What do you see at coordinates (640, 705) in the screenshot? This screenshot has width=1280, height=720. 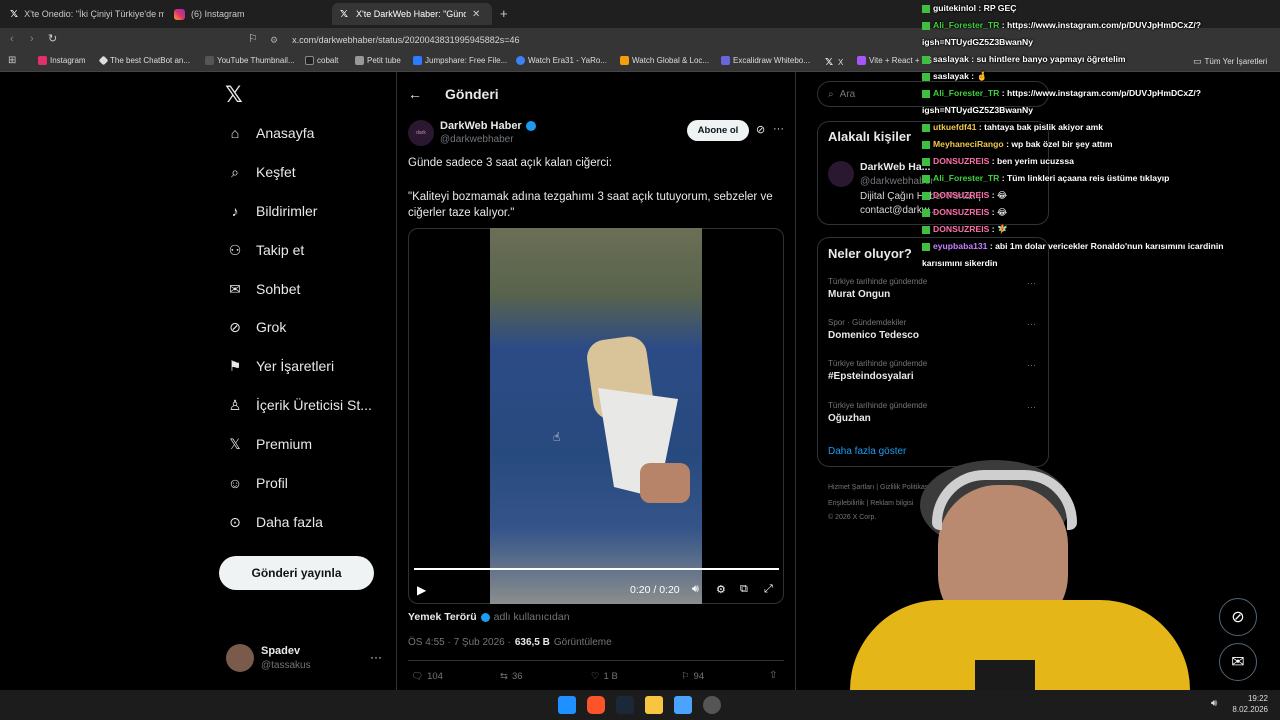 I see `taskbar` at bounding box center [640, 705].